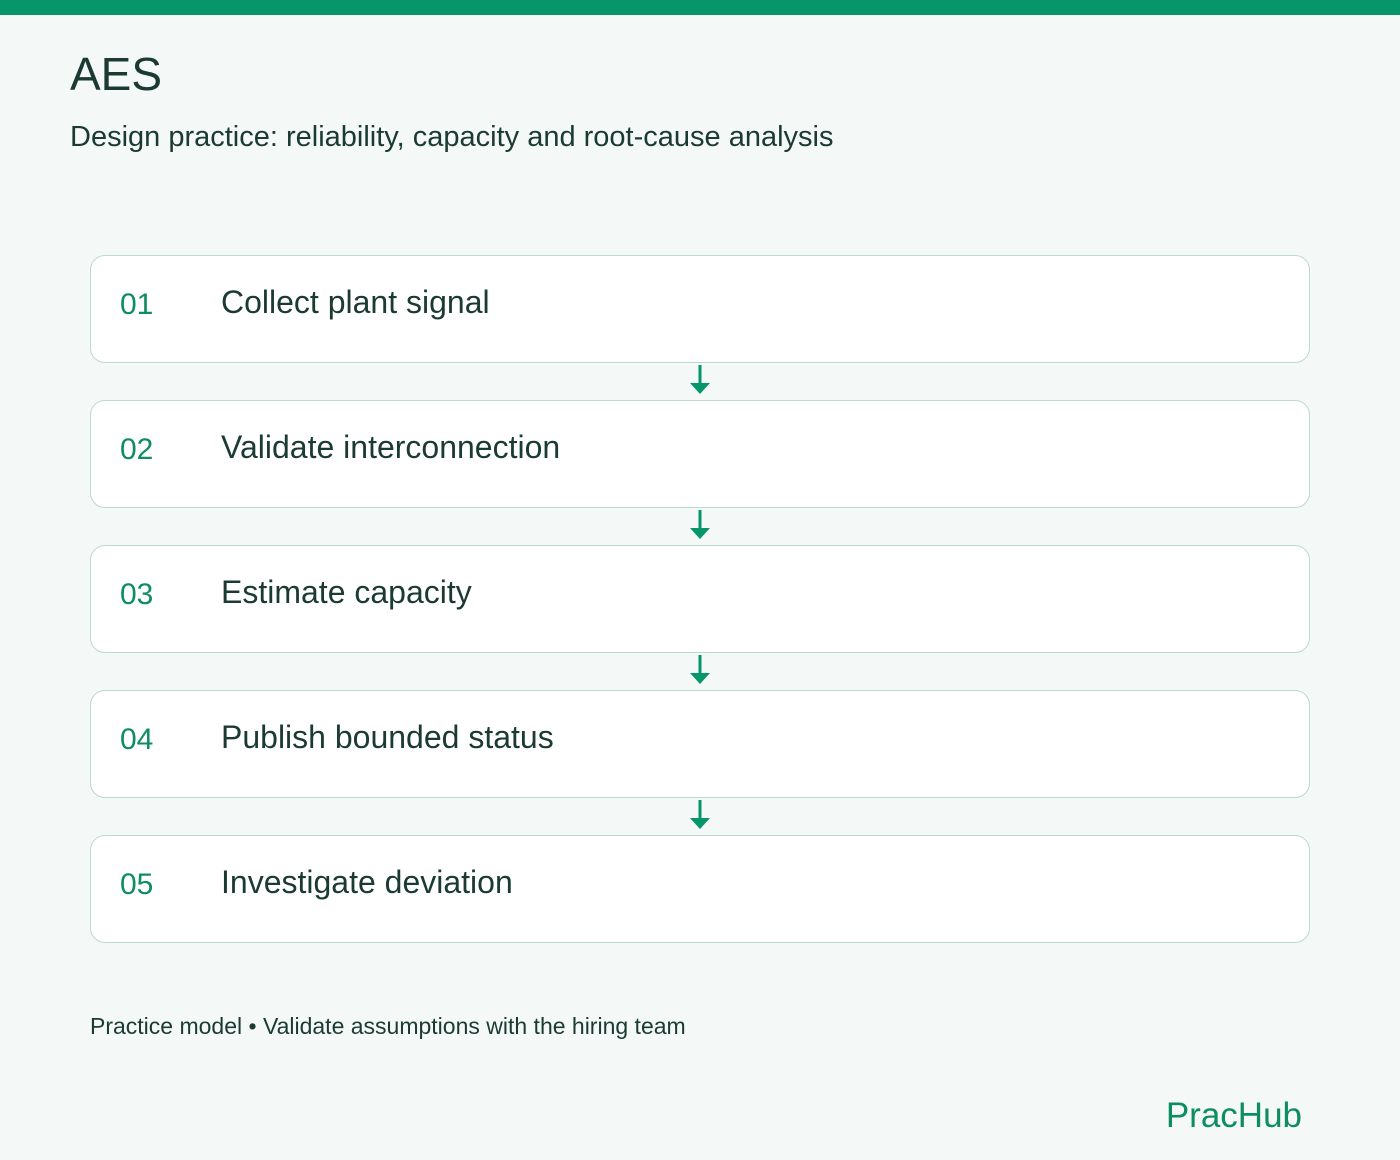  I want to click on step-card-4: 04 Publish bounded status, so click(700, 744).